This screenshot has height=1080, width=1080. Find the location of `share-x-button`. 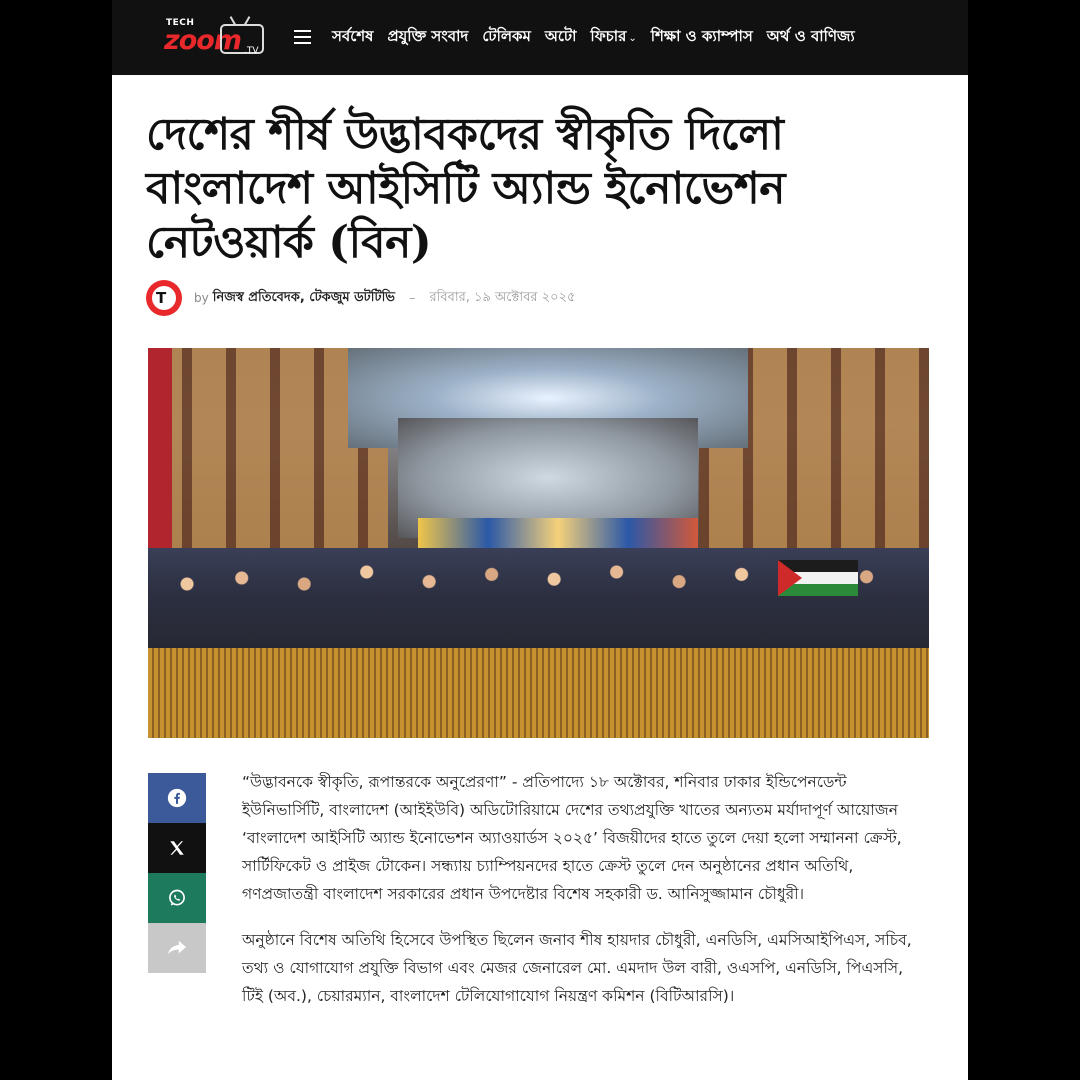

share-x-button is located at coordinates (177, 848).